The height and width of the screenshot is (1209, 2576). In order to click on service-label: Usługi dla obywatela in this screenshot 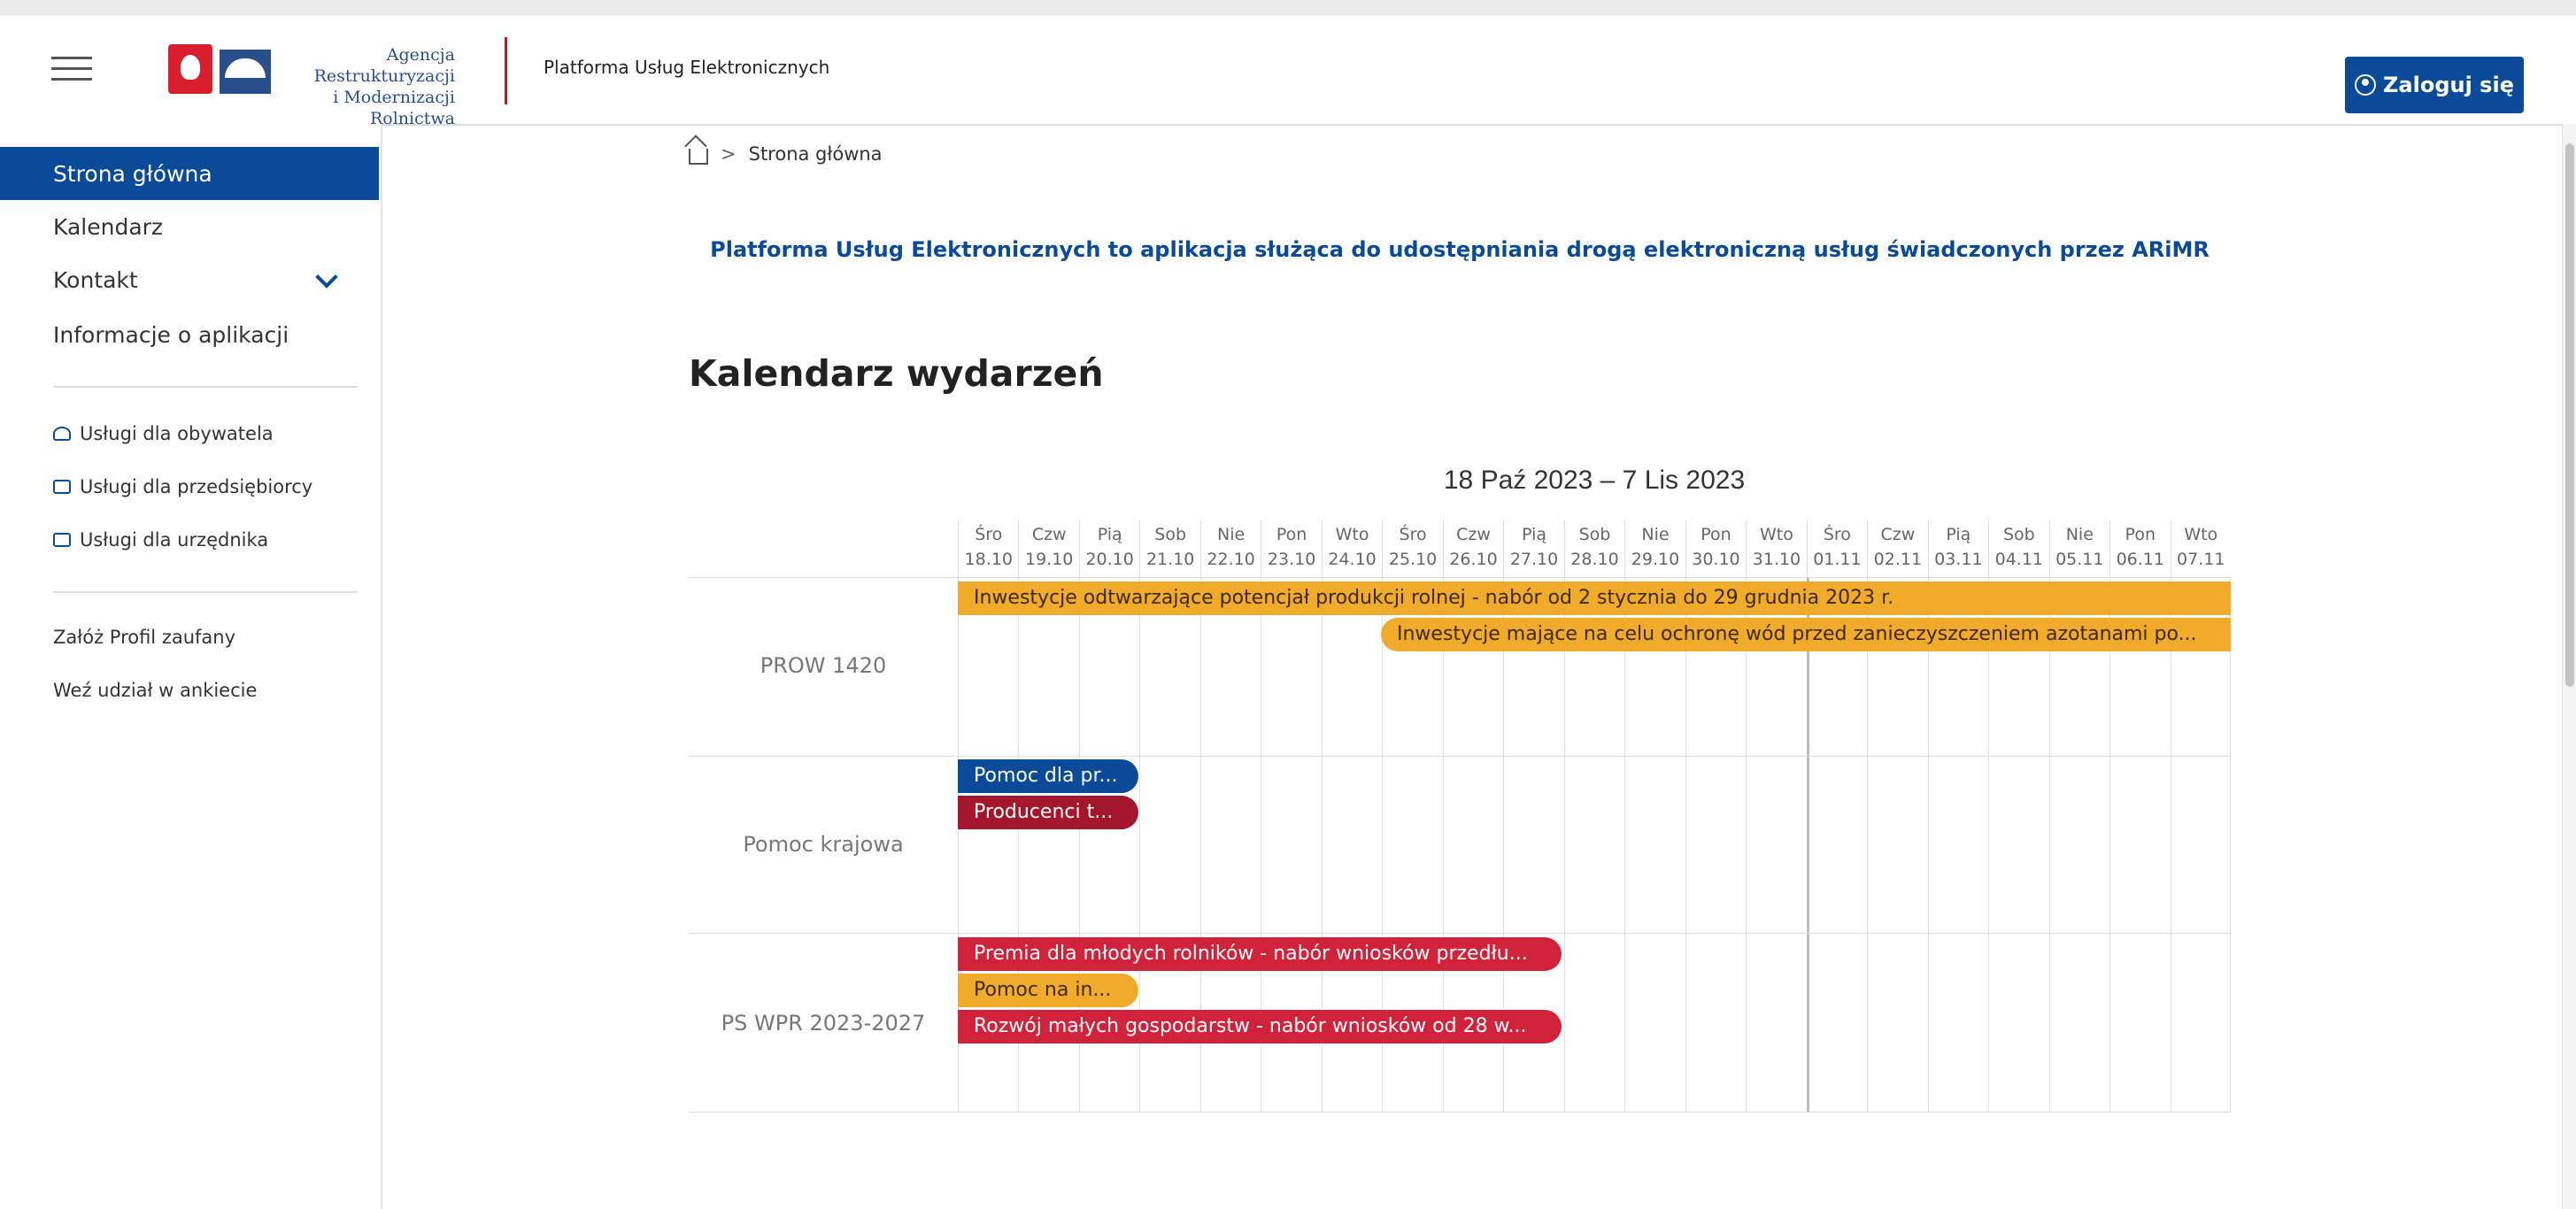, I will do `click(177, 433)`.